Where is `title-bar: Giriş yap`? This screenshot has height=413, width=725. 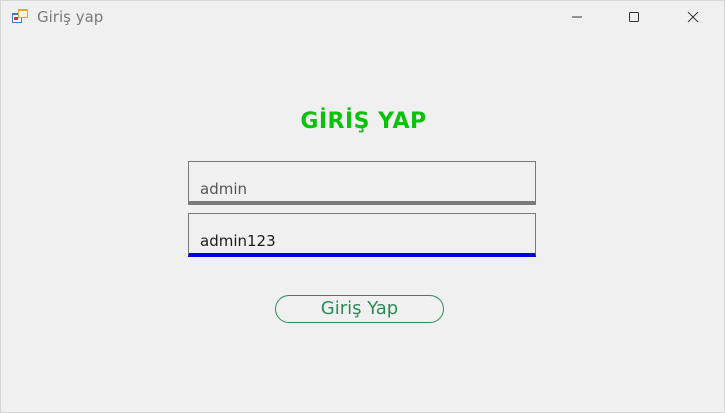
title-bar: Giriş yap is located at coordinates (362, 17).